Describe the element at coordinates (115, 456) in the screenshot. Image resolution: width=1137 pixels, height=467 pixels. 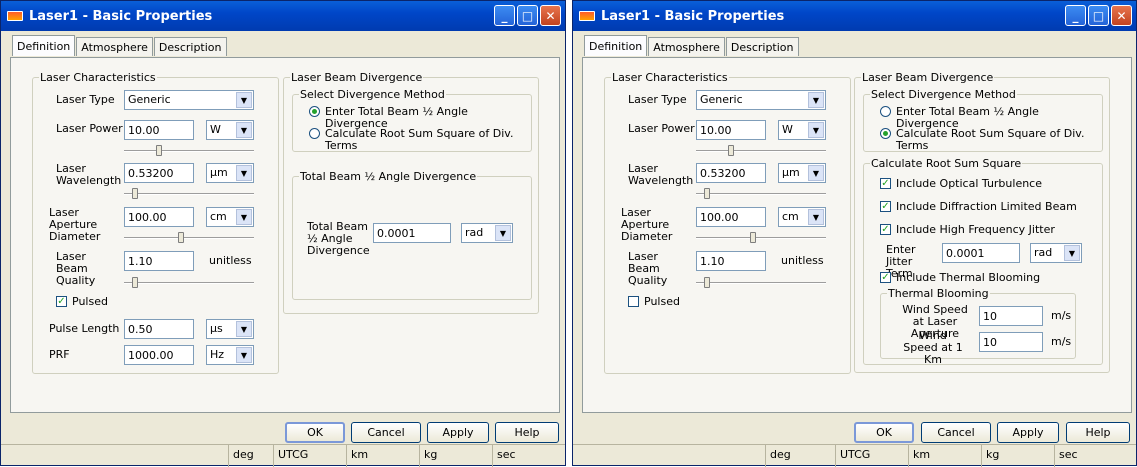
I see `status-blank` at that location.